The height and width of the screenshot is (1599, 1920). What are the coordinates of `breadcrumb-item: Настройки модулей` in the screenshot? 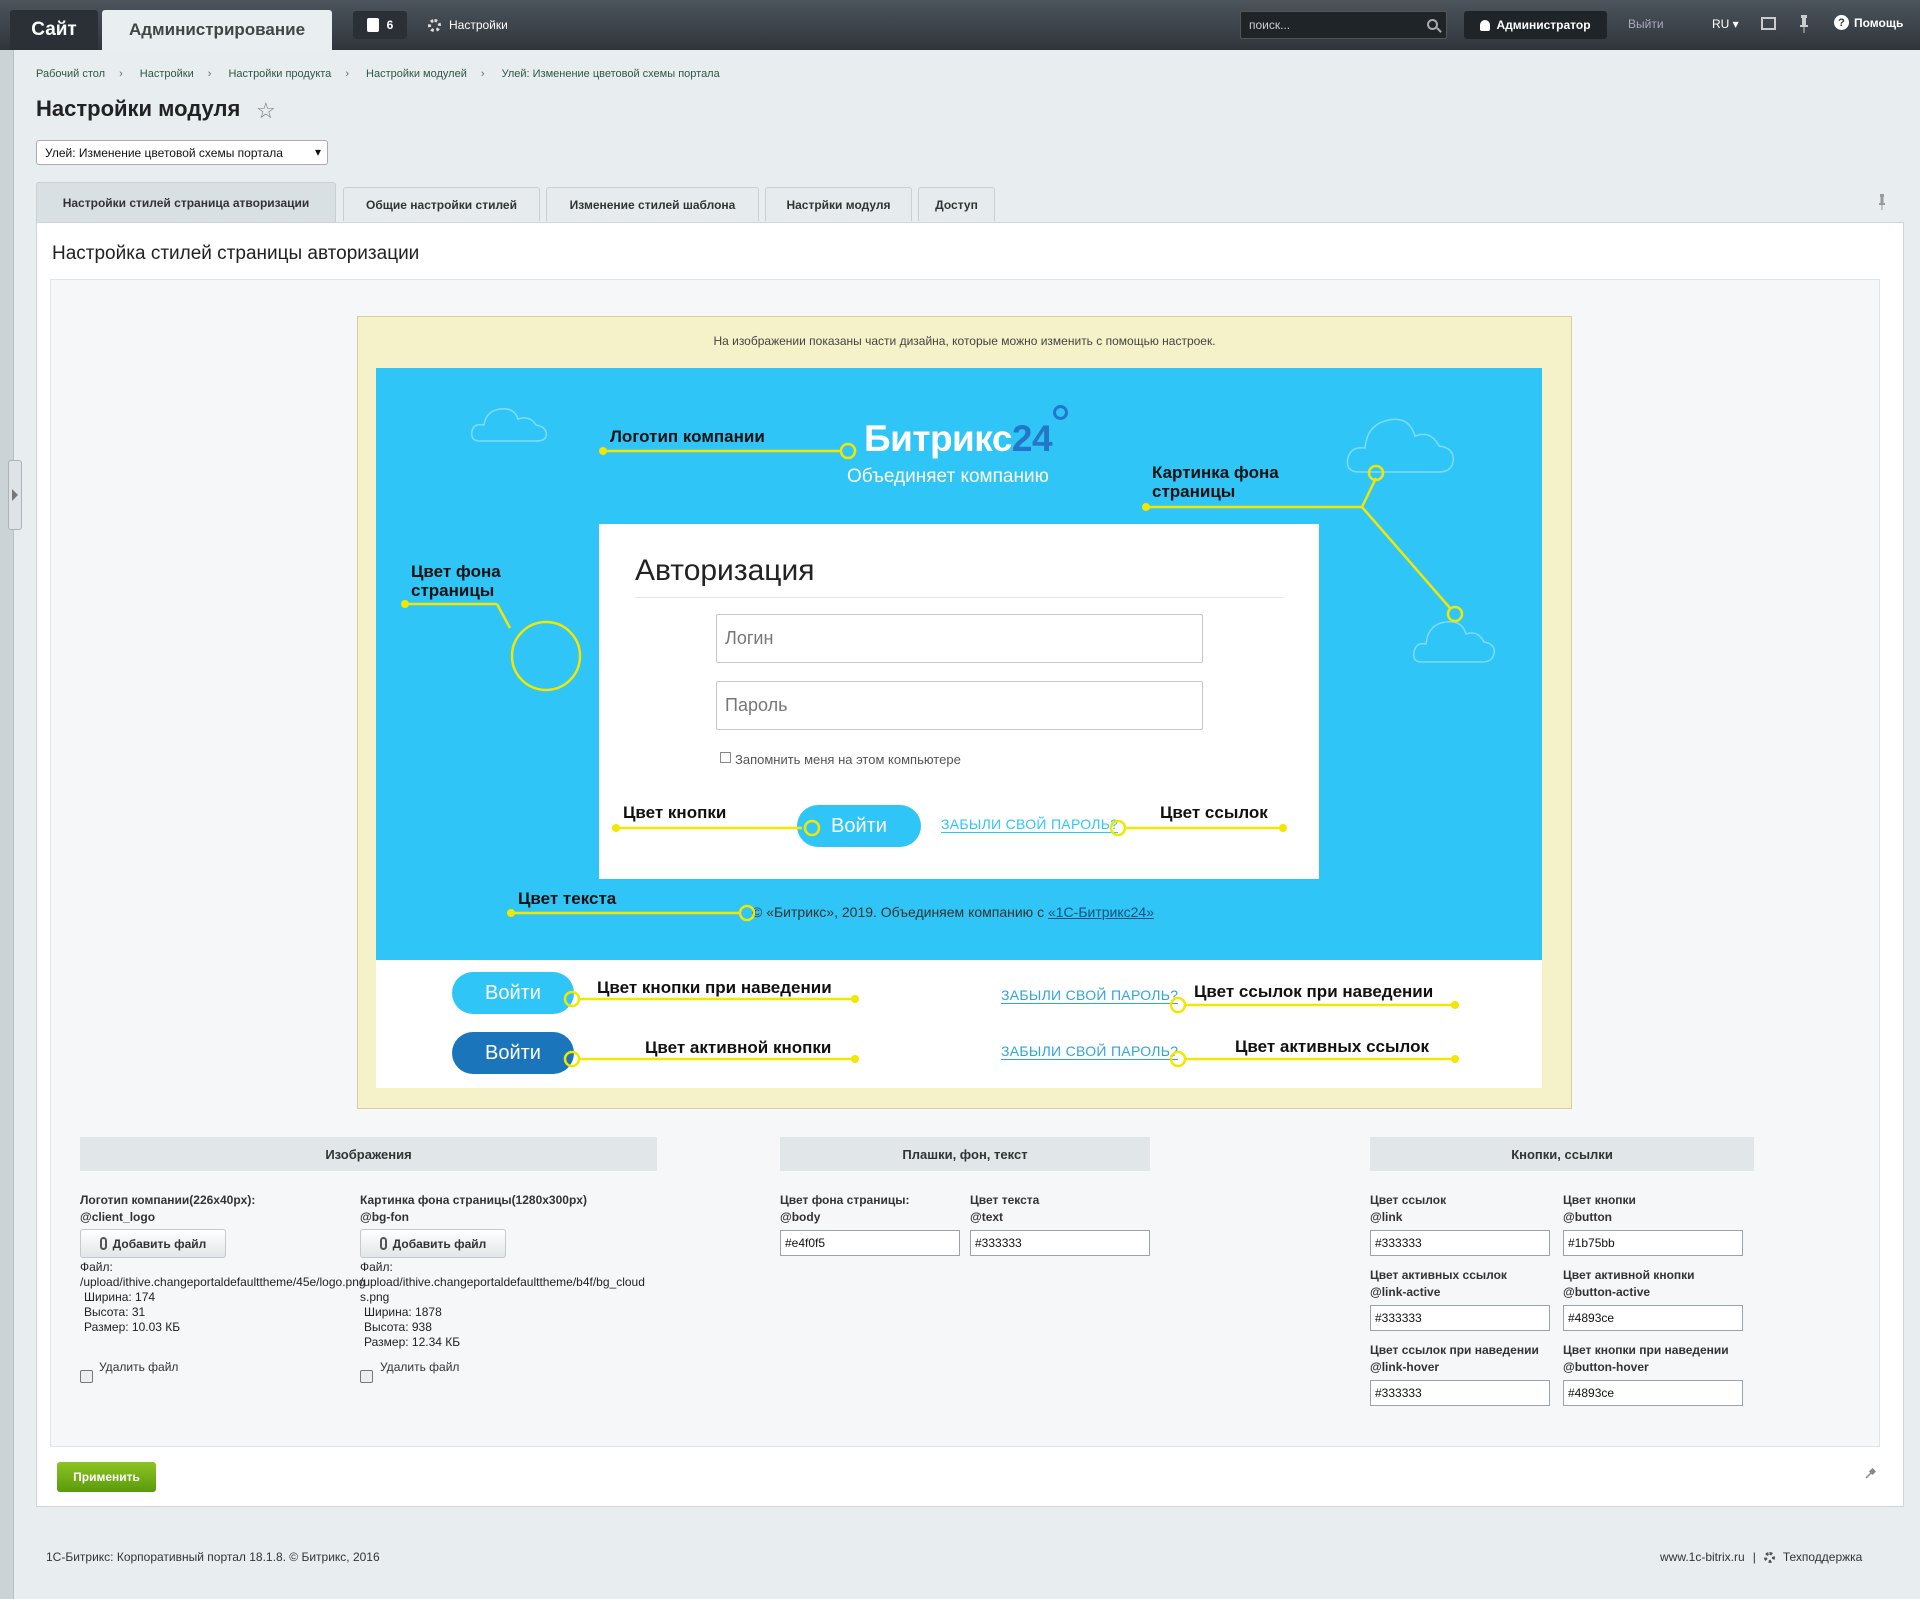 It's located at (416, 74).